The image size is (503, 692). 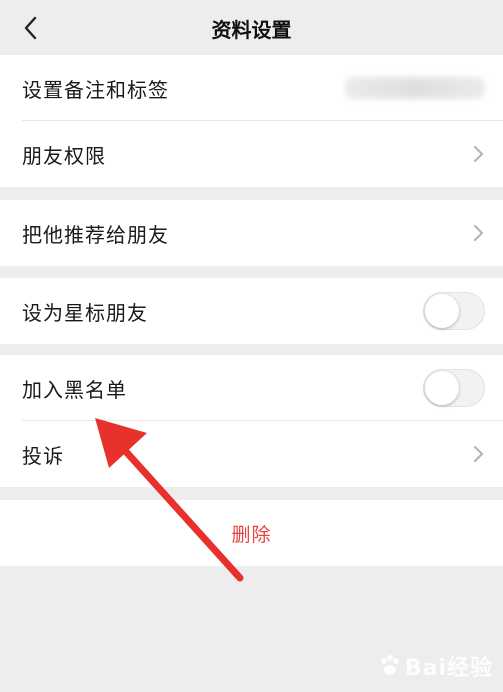 What do you see at coordinates (251, 154) in the screenshot?
I see `friend-permissions-item: 朋友权限` at bounding box center [251, 154].